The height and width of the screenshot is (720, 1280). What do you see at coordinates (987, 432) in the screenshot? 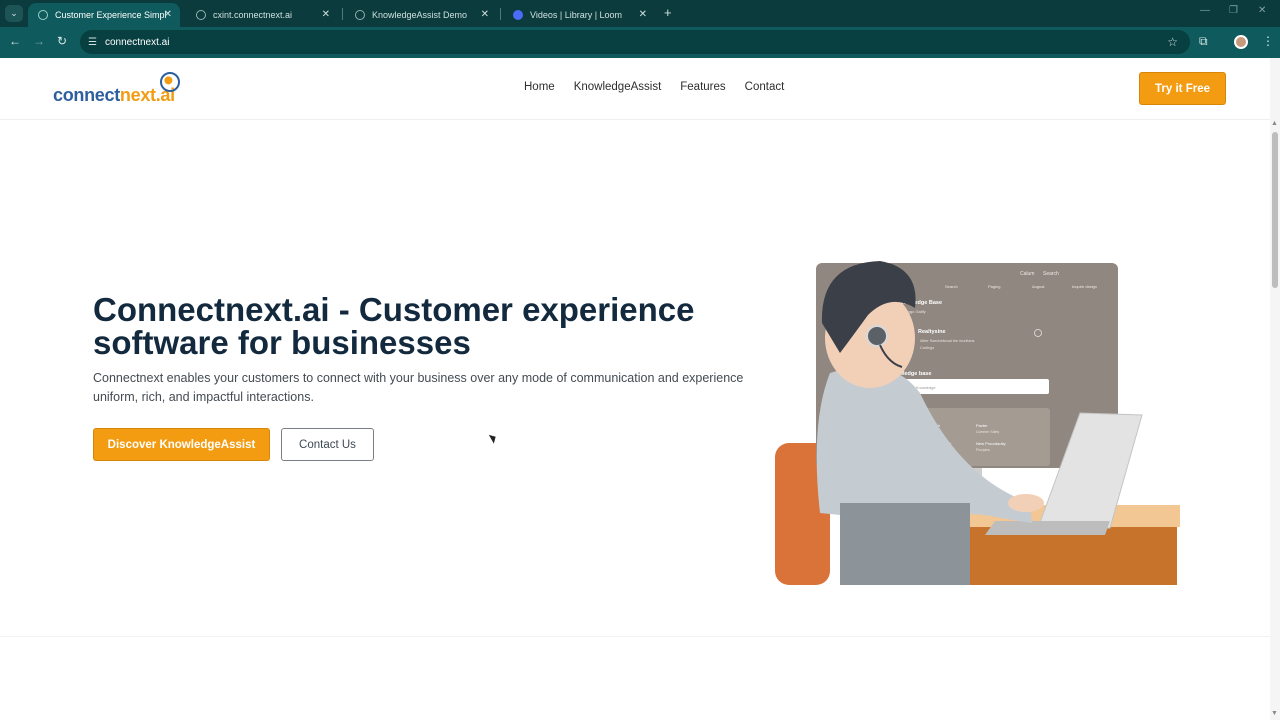
I see `screen-row-1-right-sub: Commer Sdley` at bounding box center [987, 432].